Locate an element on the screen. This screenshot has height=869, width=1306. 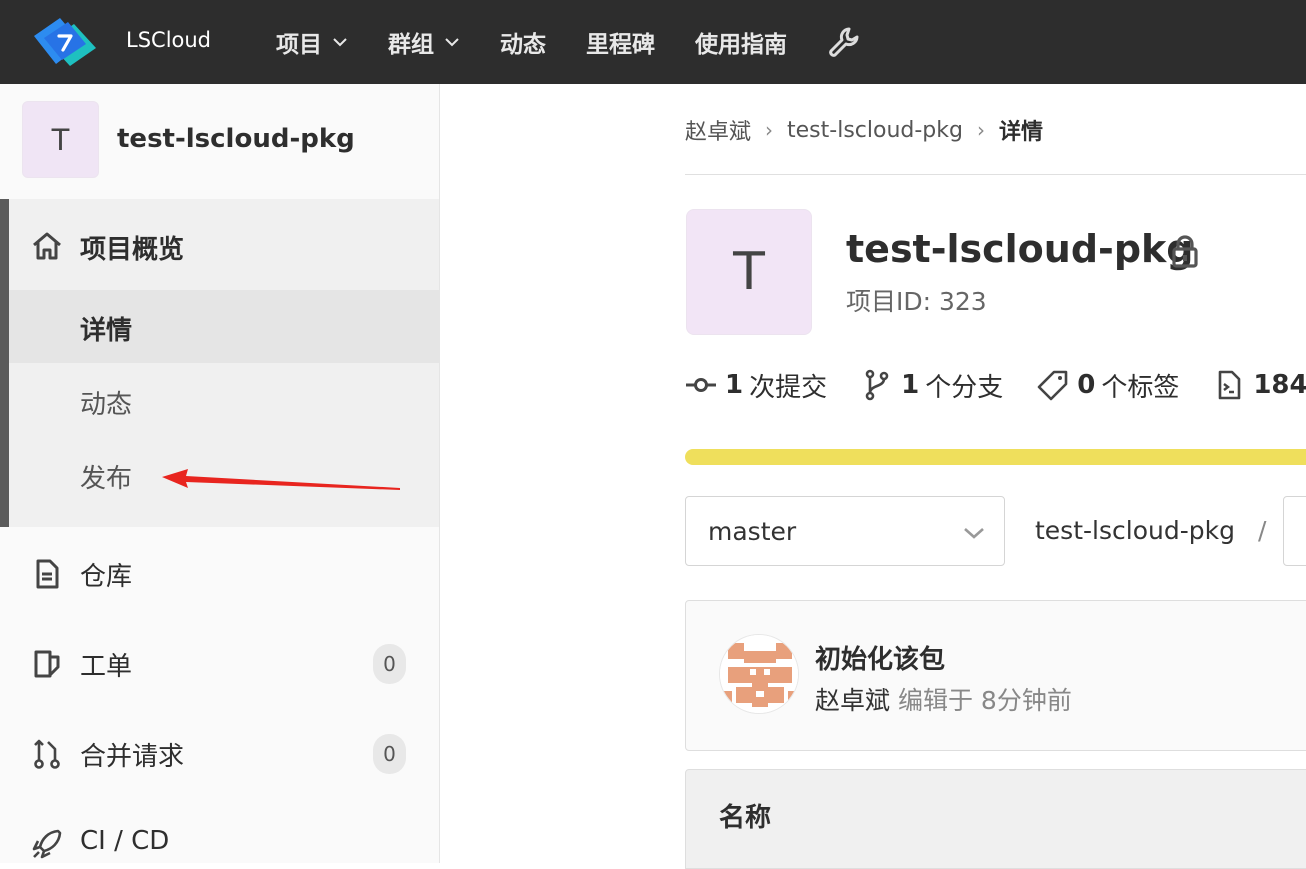
stat-commits-label: 次提交 is located at coordinates (788, 387).